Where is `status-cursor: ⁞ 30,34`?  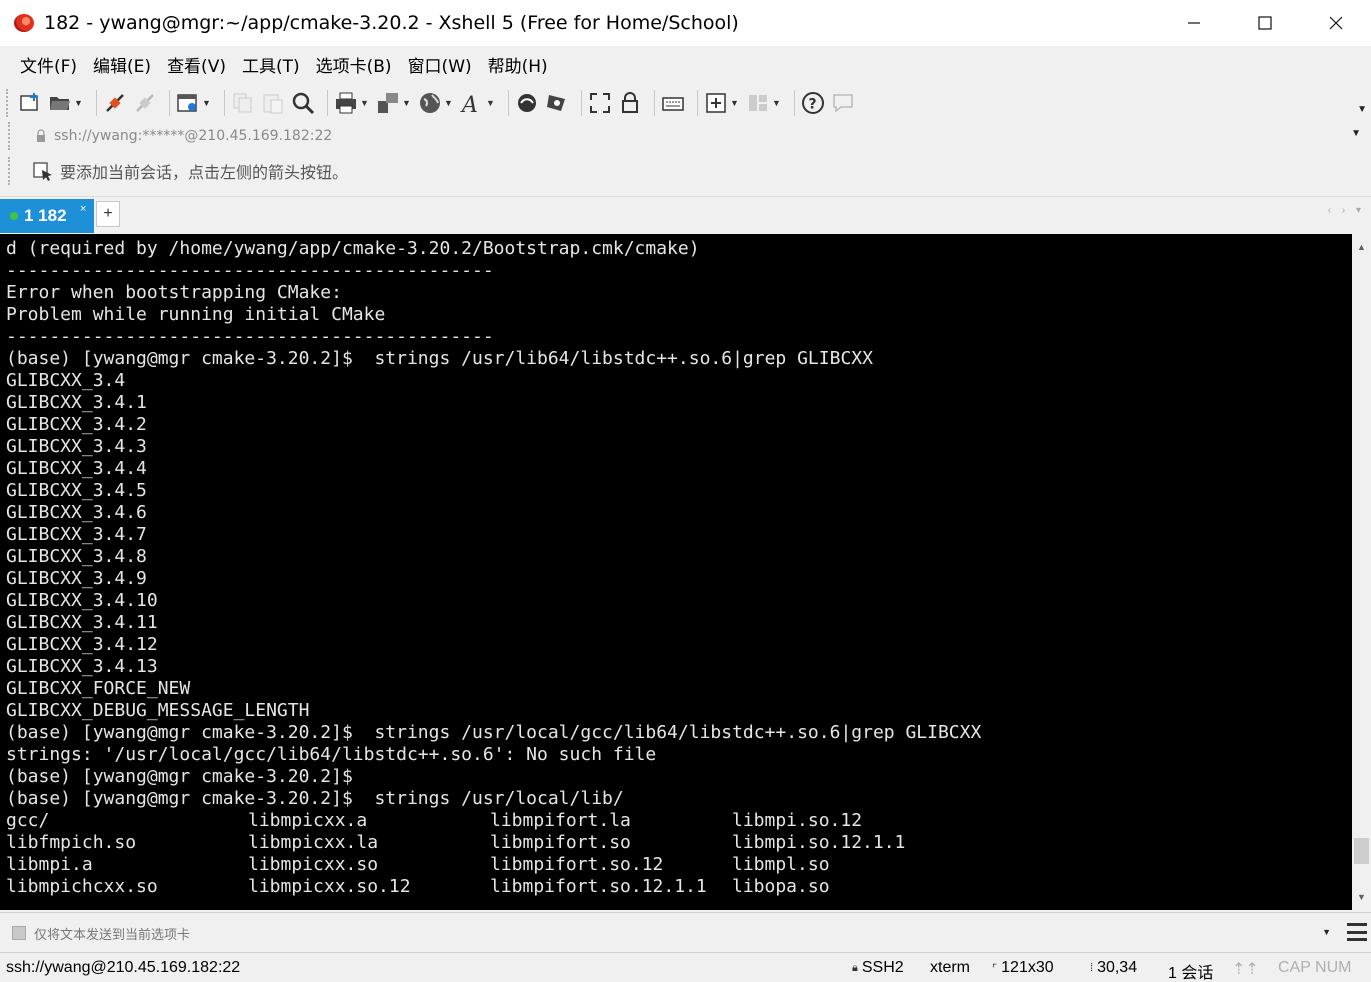 status-cursor: ⁞ 30,34 is located at coordinates (1113, 968).